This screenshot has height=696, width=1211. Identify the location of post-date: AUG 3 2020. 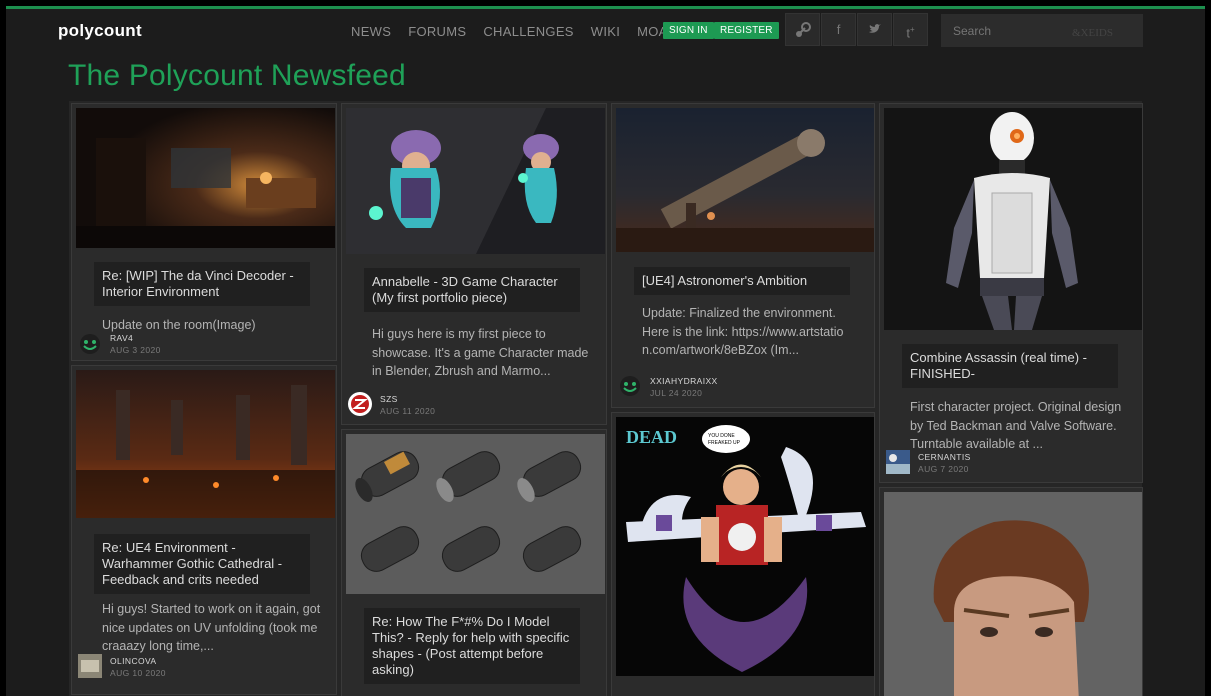
(135, 350).